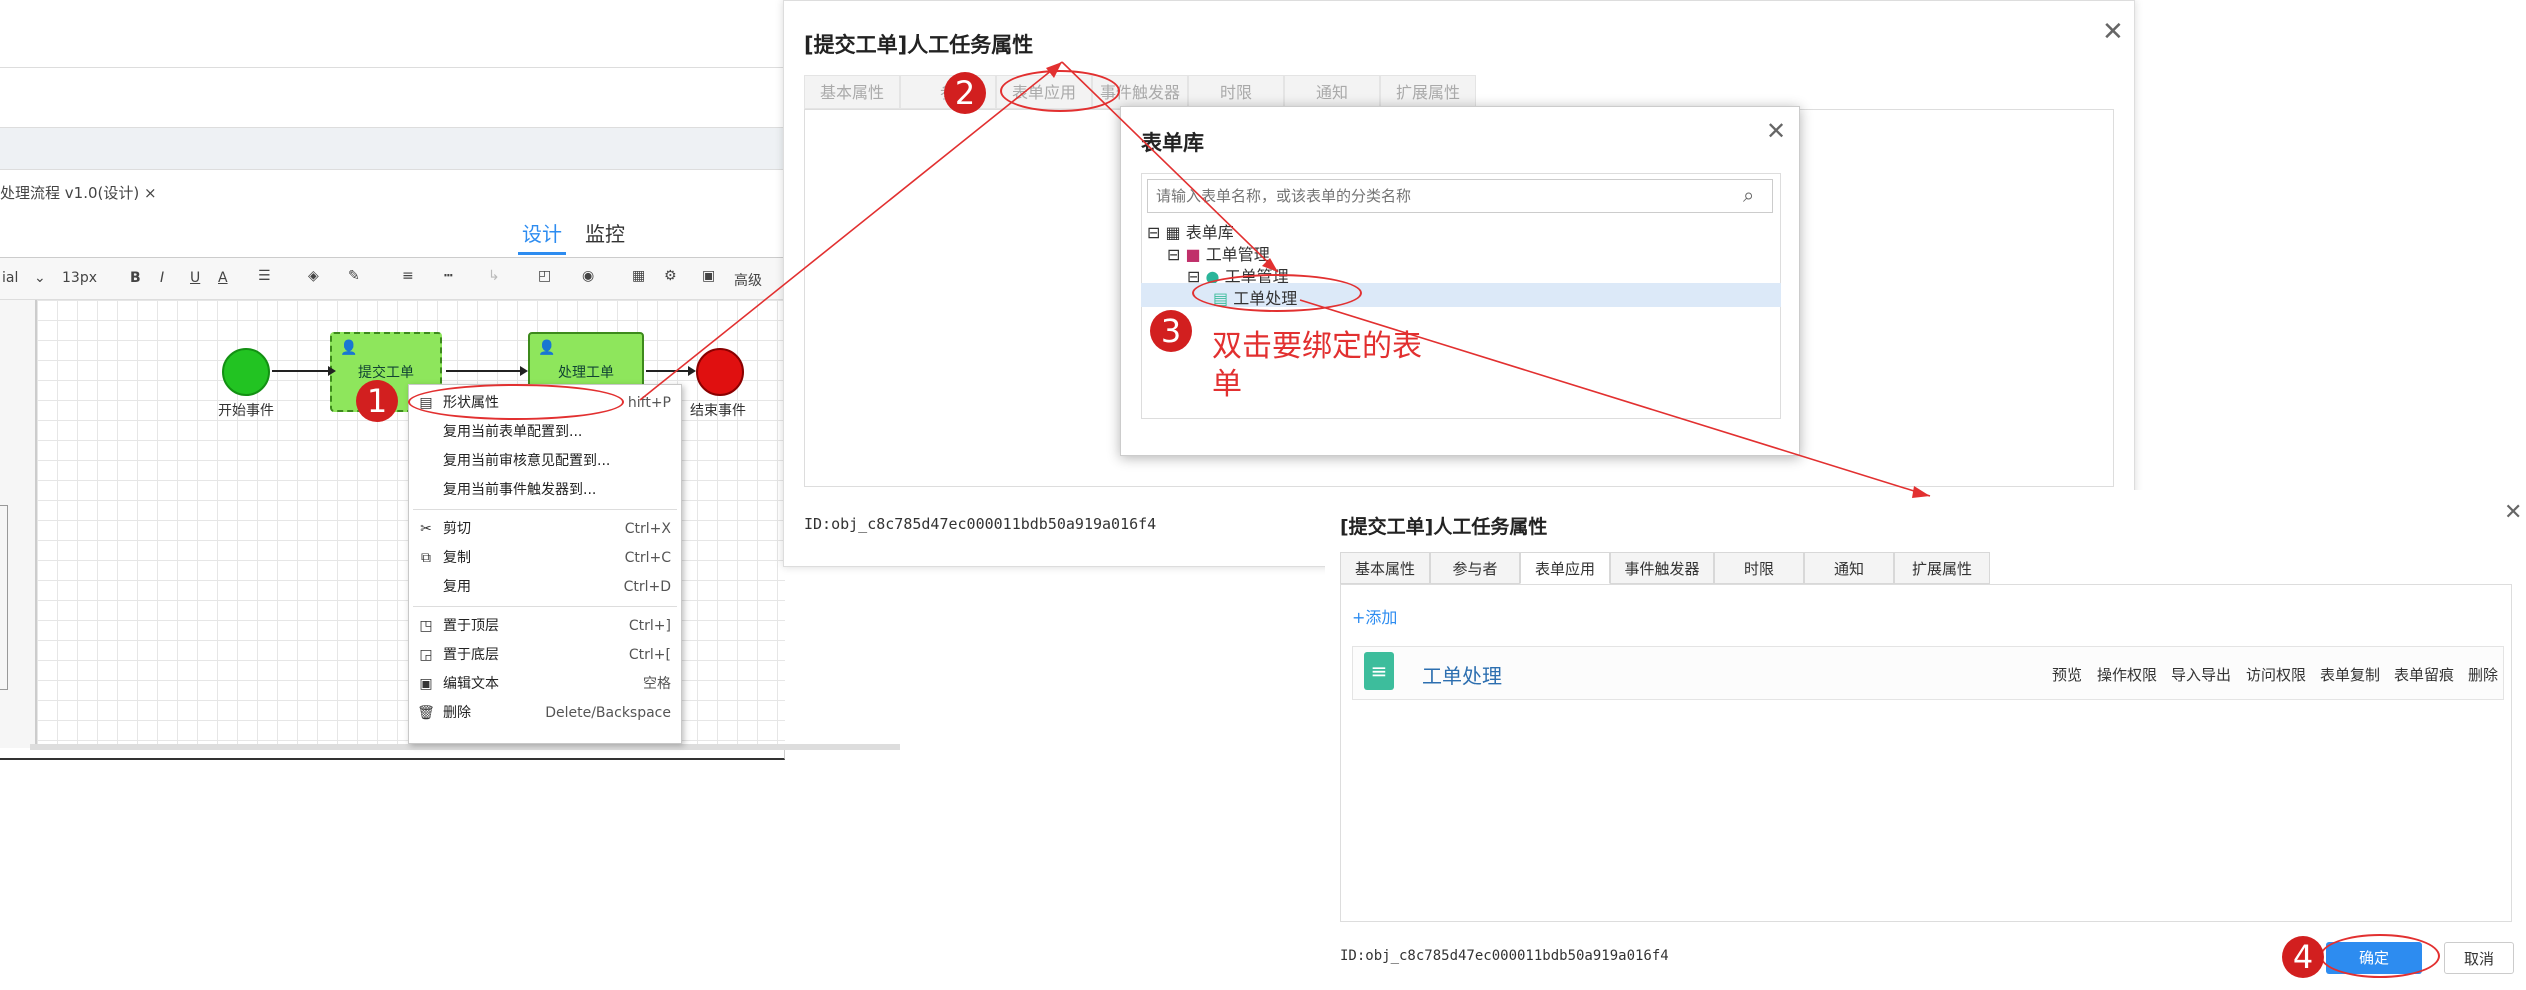  I want to click on action-access-permission: 访问权限, so click(2276, 674).